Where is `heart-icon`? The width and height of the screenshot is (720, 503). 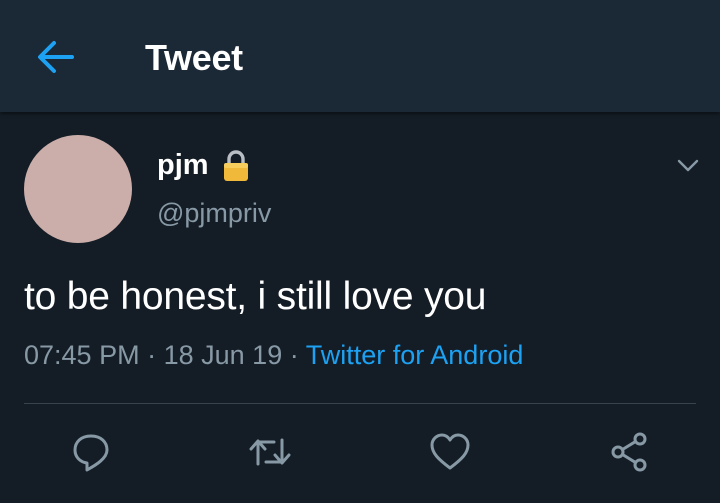 heart-icon is located at coordinates (450, 451).